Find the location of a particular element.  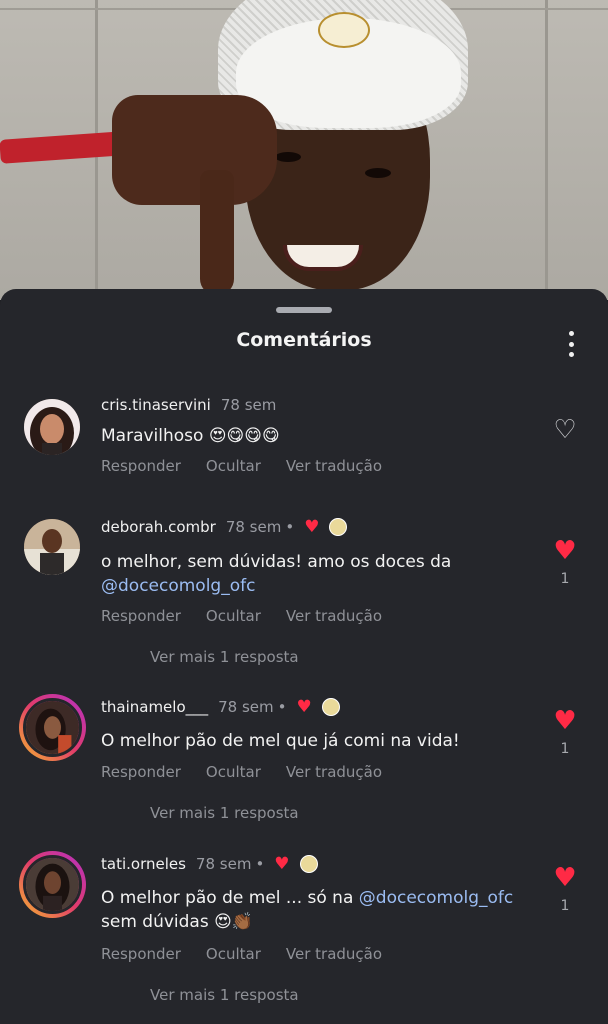

comment-body: Maravilhoso 😍😋😋😋 is located at coordinates (190, 436).